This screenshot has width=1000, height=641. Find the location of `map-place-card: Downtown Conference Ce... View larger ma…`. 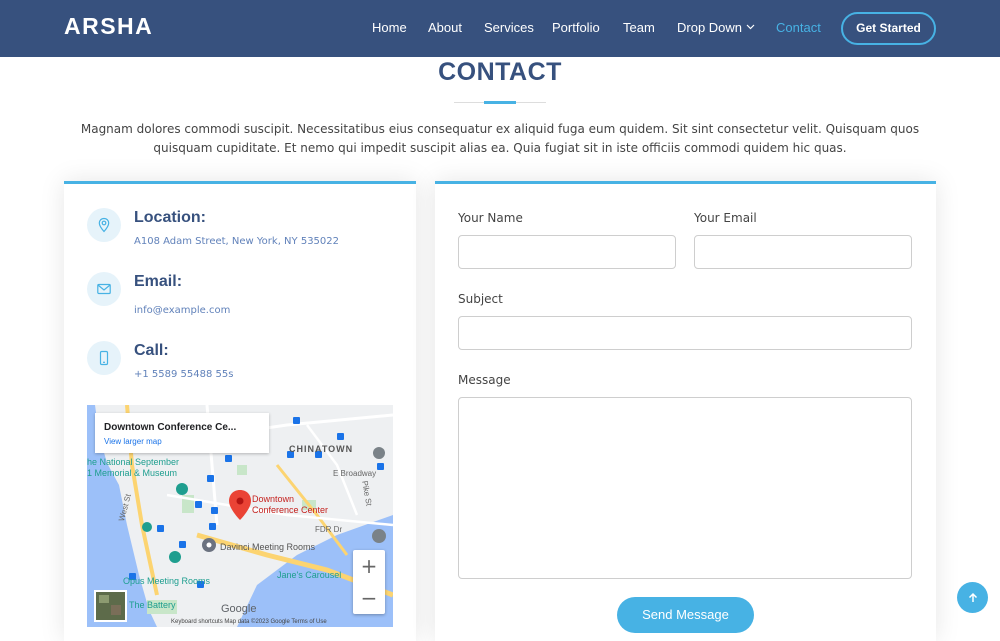

map-place-card: Downtown Conference Ce... View larger ma… is located at coordinates (182, 433).